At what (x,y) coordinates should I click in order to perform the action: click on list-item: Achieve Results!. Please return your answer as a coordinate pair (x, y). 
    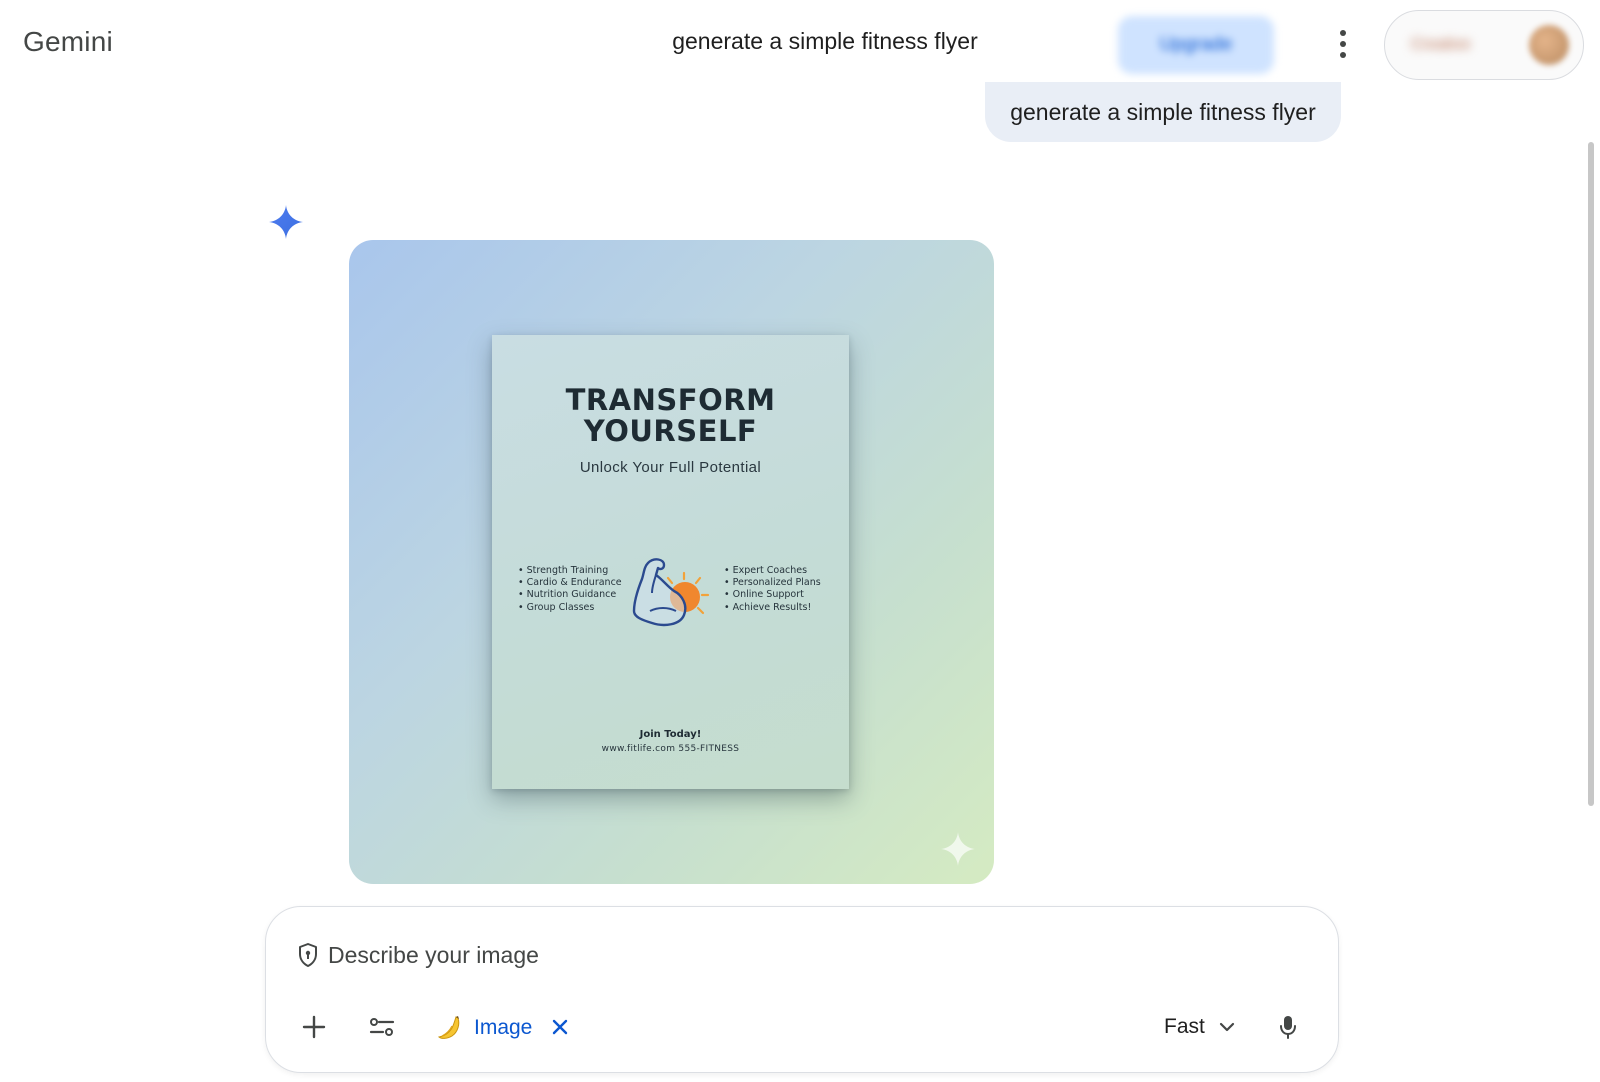
    Looking at the image, I should click on (772, 608).